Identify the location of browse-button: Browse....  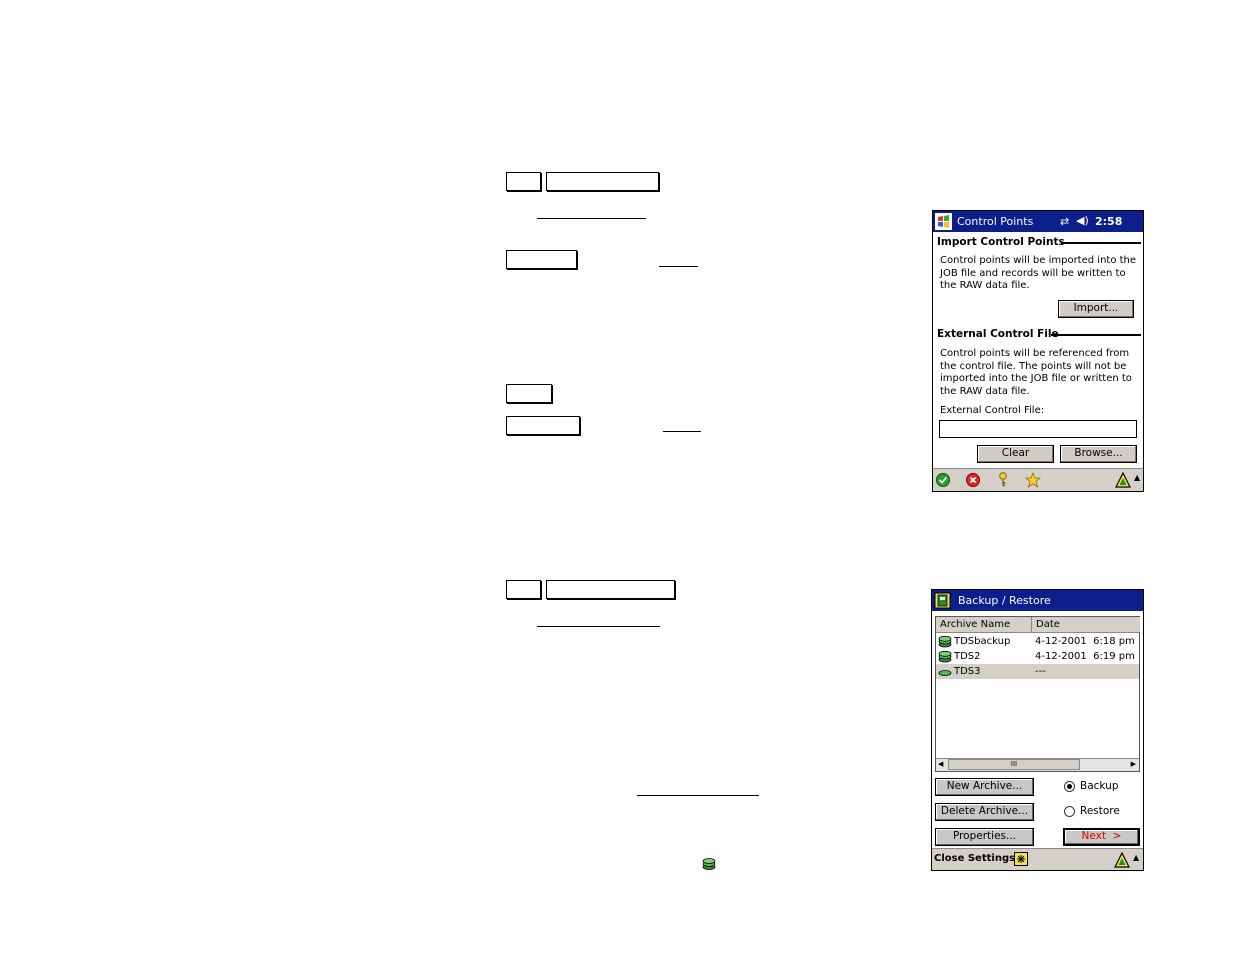
(1098, 454).